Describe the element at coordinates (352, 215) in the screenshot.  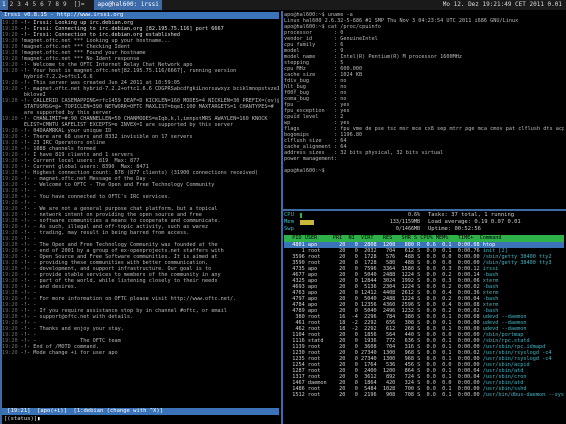
I see `cpu-meter: CPU 0.6%` at that location.